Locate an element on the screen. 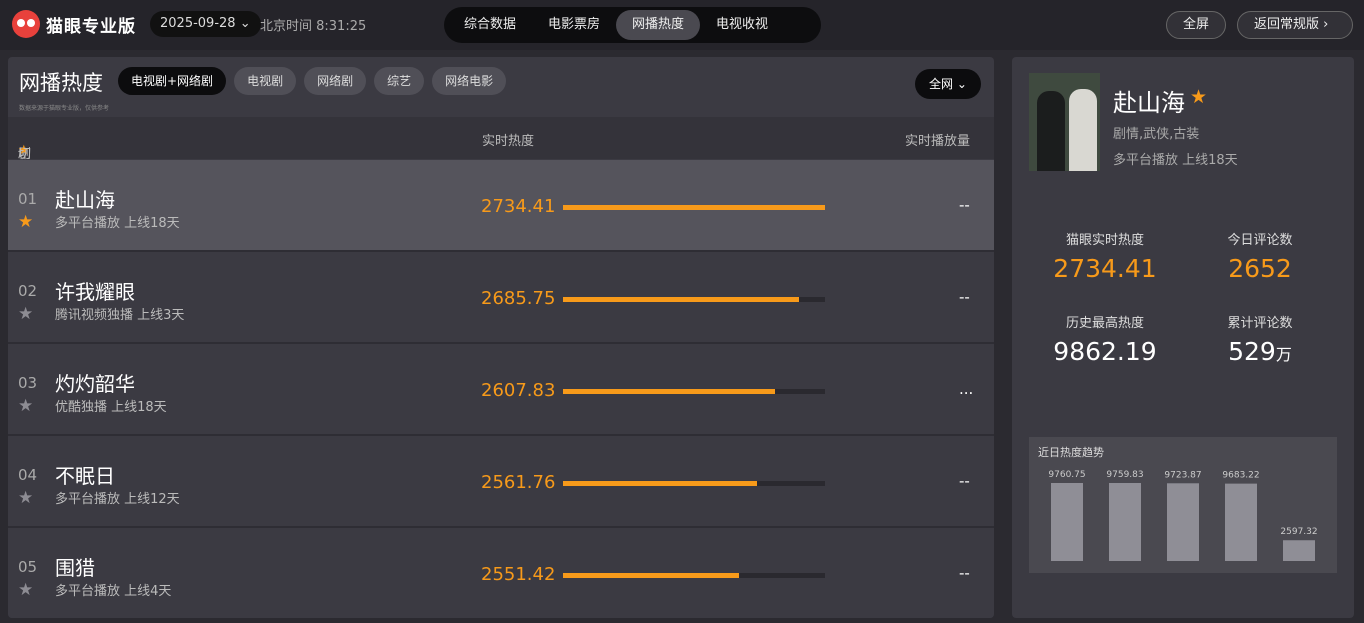  scope-dropdown: 全网 ⌄ is located at coordinates (948, 84).